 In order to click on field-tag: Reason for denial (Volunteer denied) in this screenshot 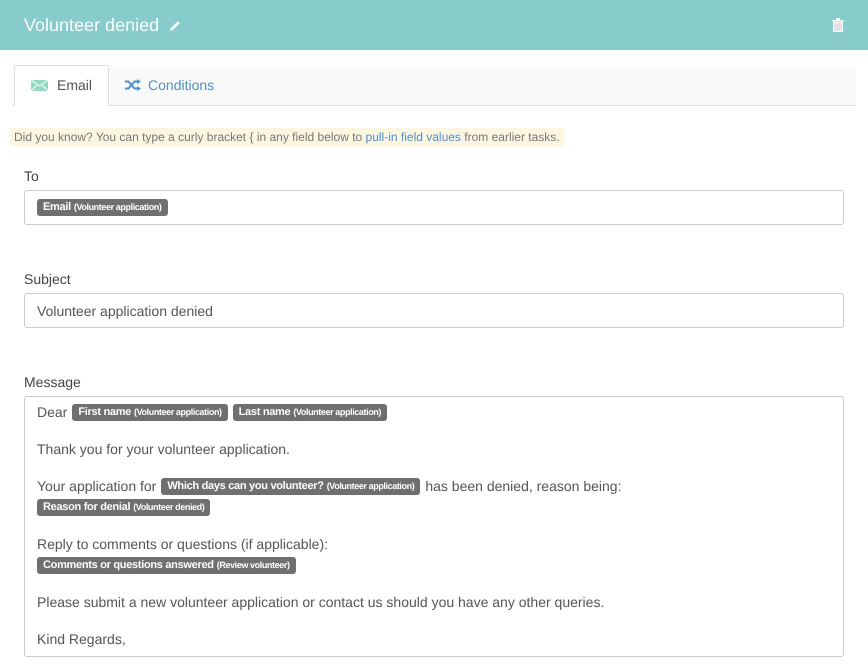, I will do `click(123, 507)`.